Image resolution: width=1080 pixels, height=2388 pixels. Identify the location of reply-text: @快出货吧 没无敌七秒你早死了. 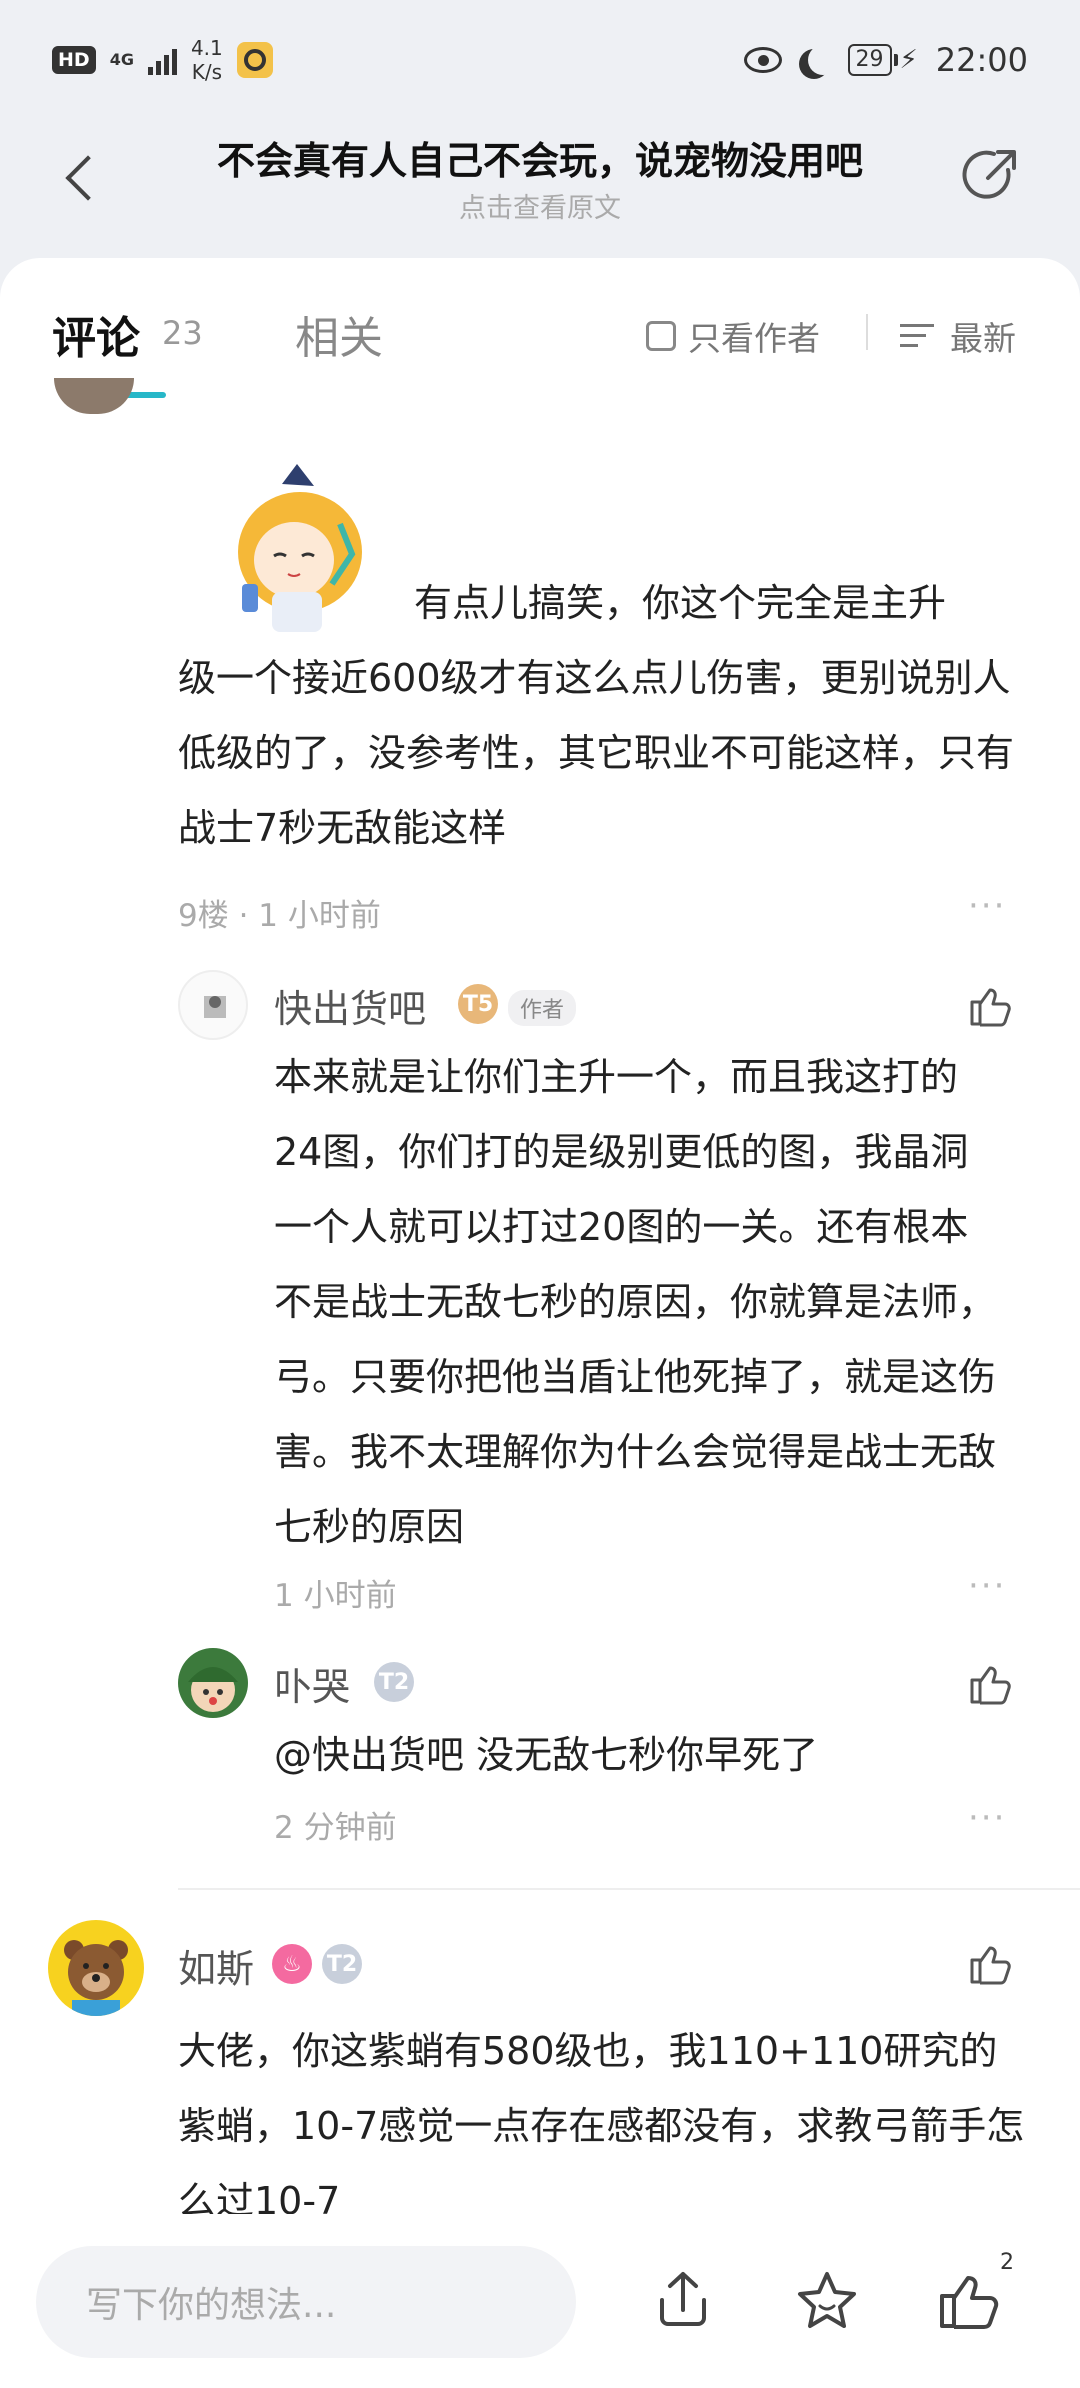
(546, 1755).